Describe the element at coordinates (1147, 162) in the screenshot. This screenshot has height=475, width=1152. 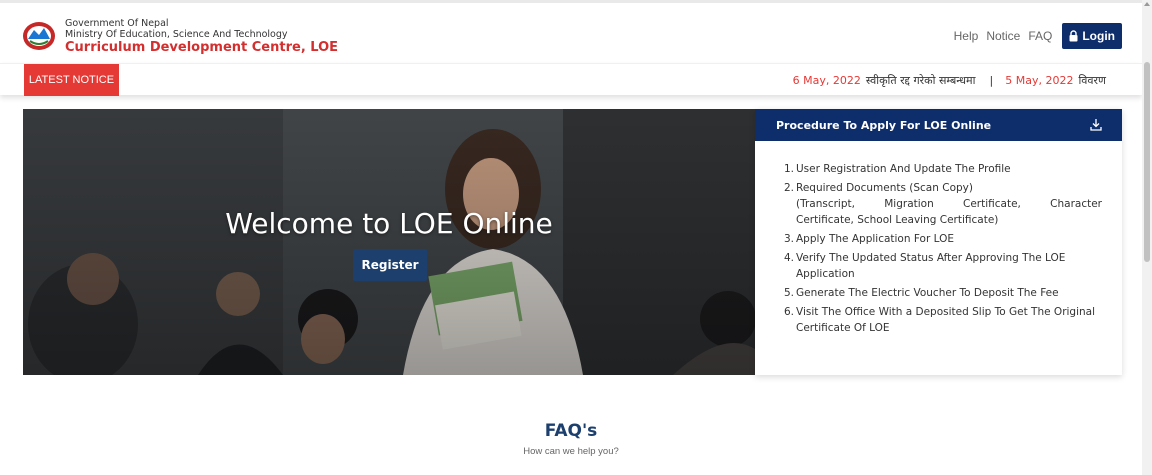
I see `scroll-thumb` at that location.